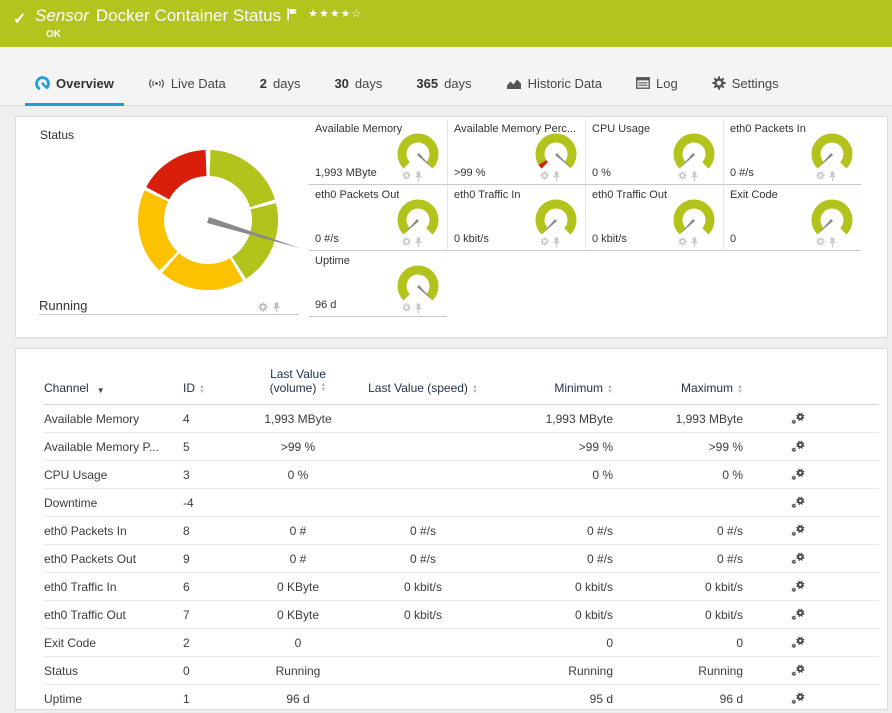 This screenshot has width=892, height=713. I want to click on tab-settings: Settings, so click(745, 83).